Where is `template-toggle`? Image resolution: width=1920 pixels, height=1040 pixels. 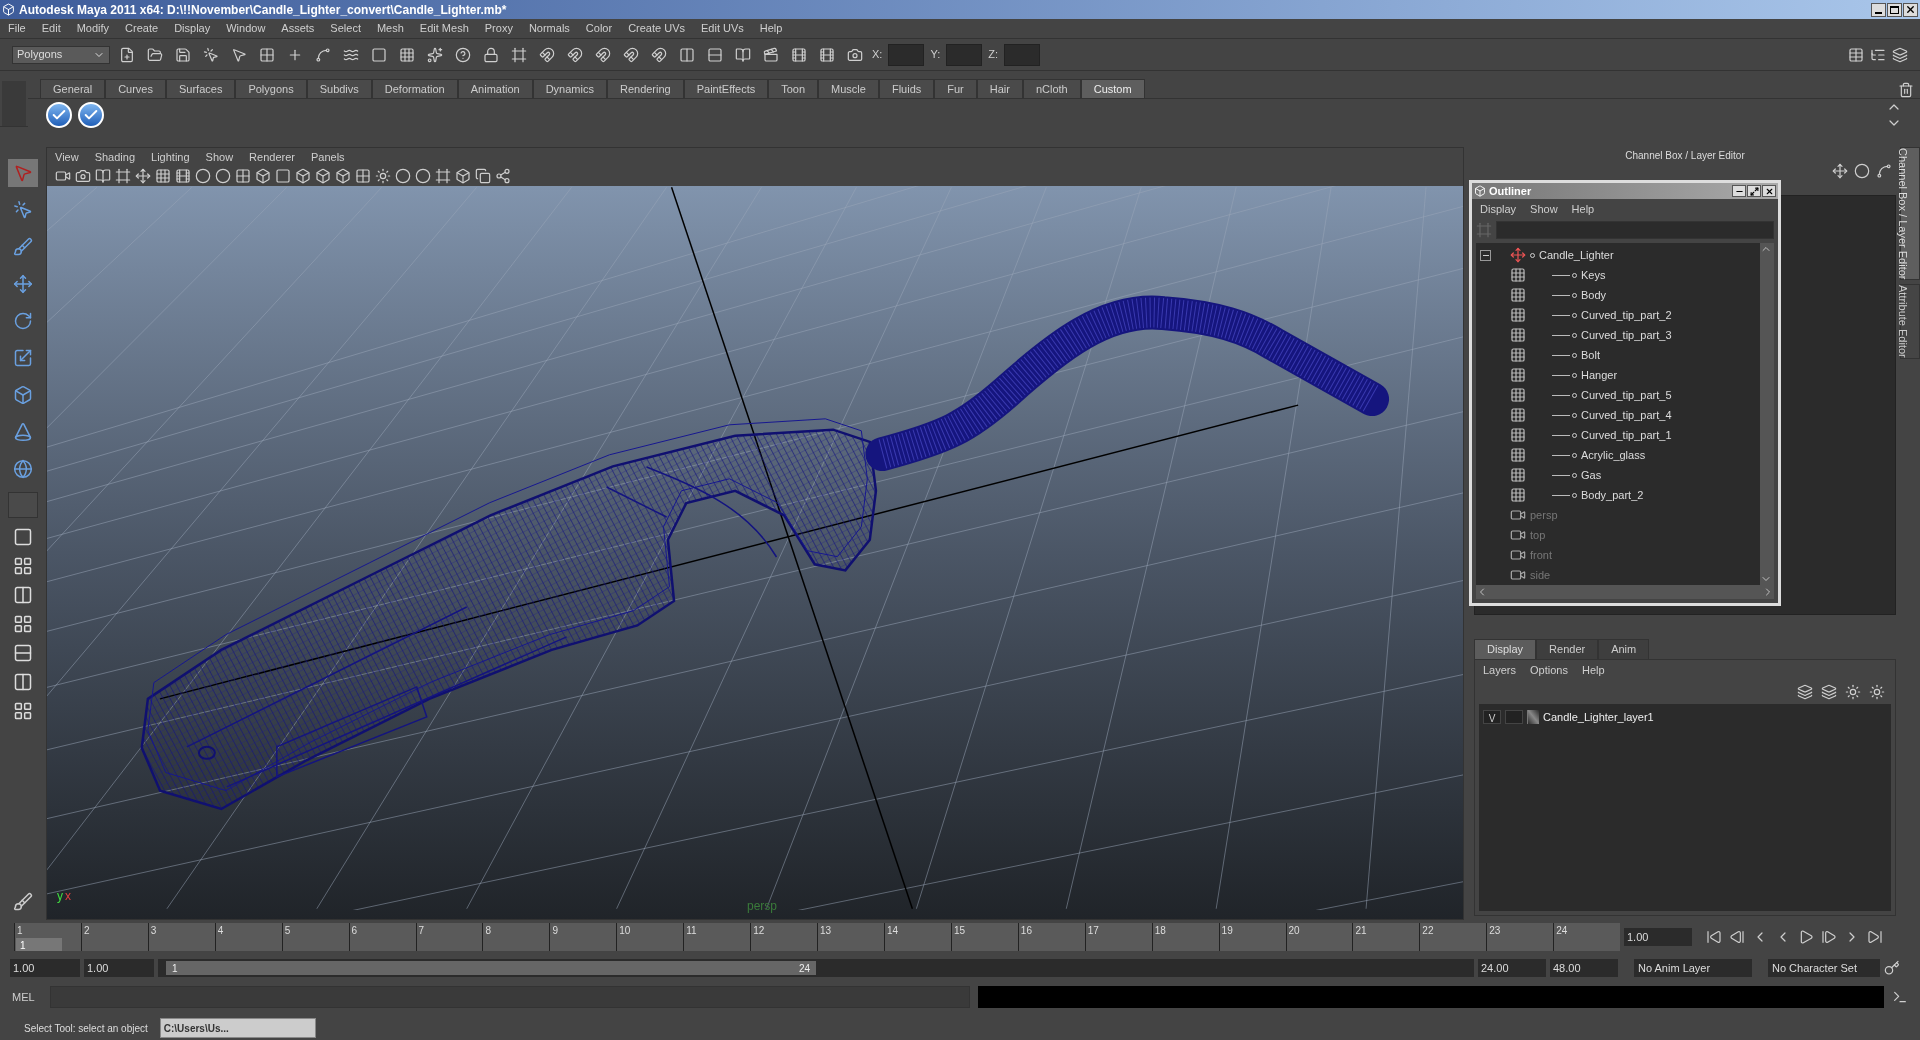 template-toggle is located at coordinates (1514, 717).